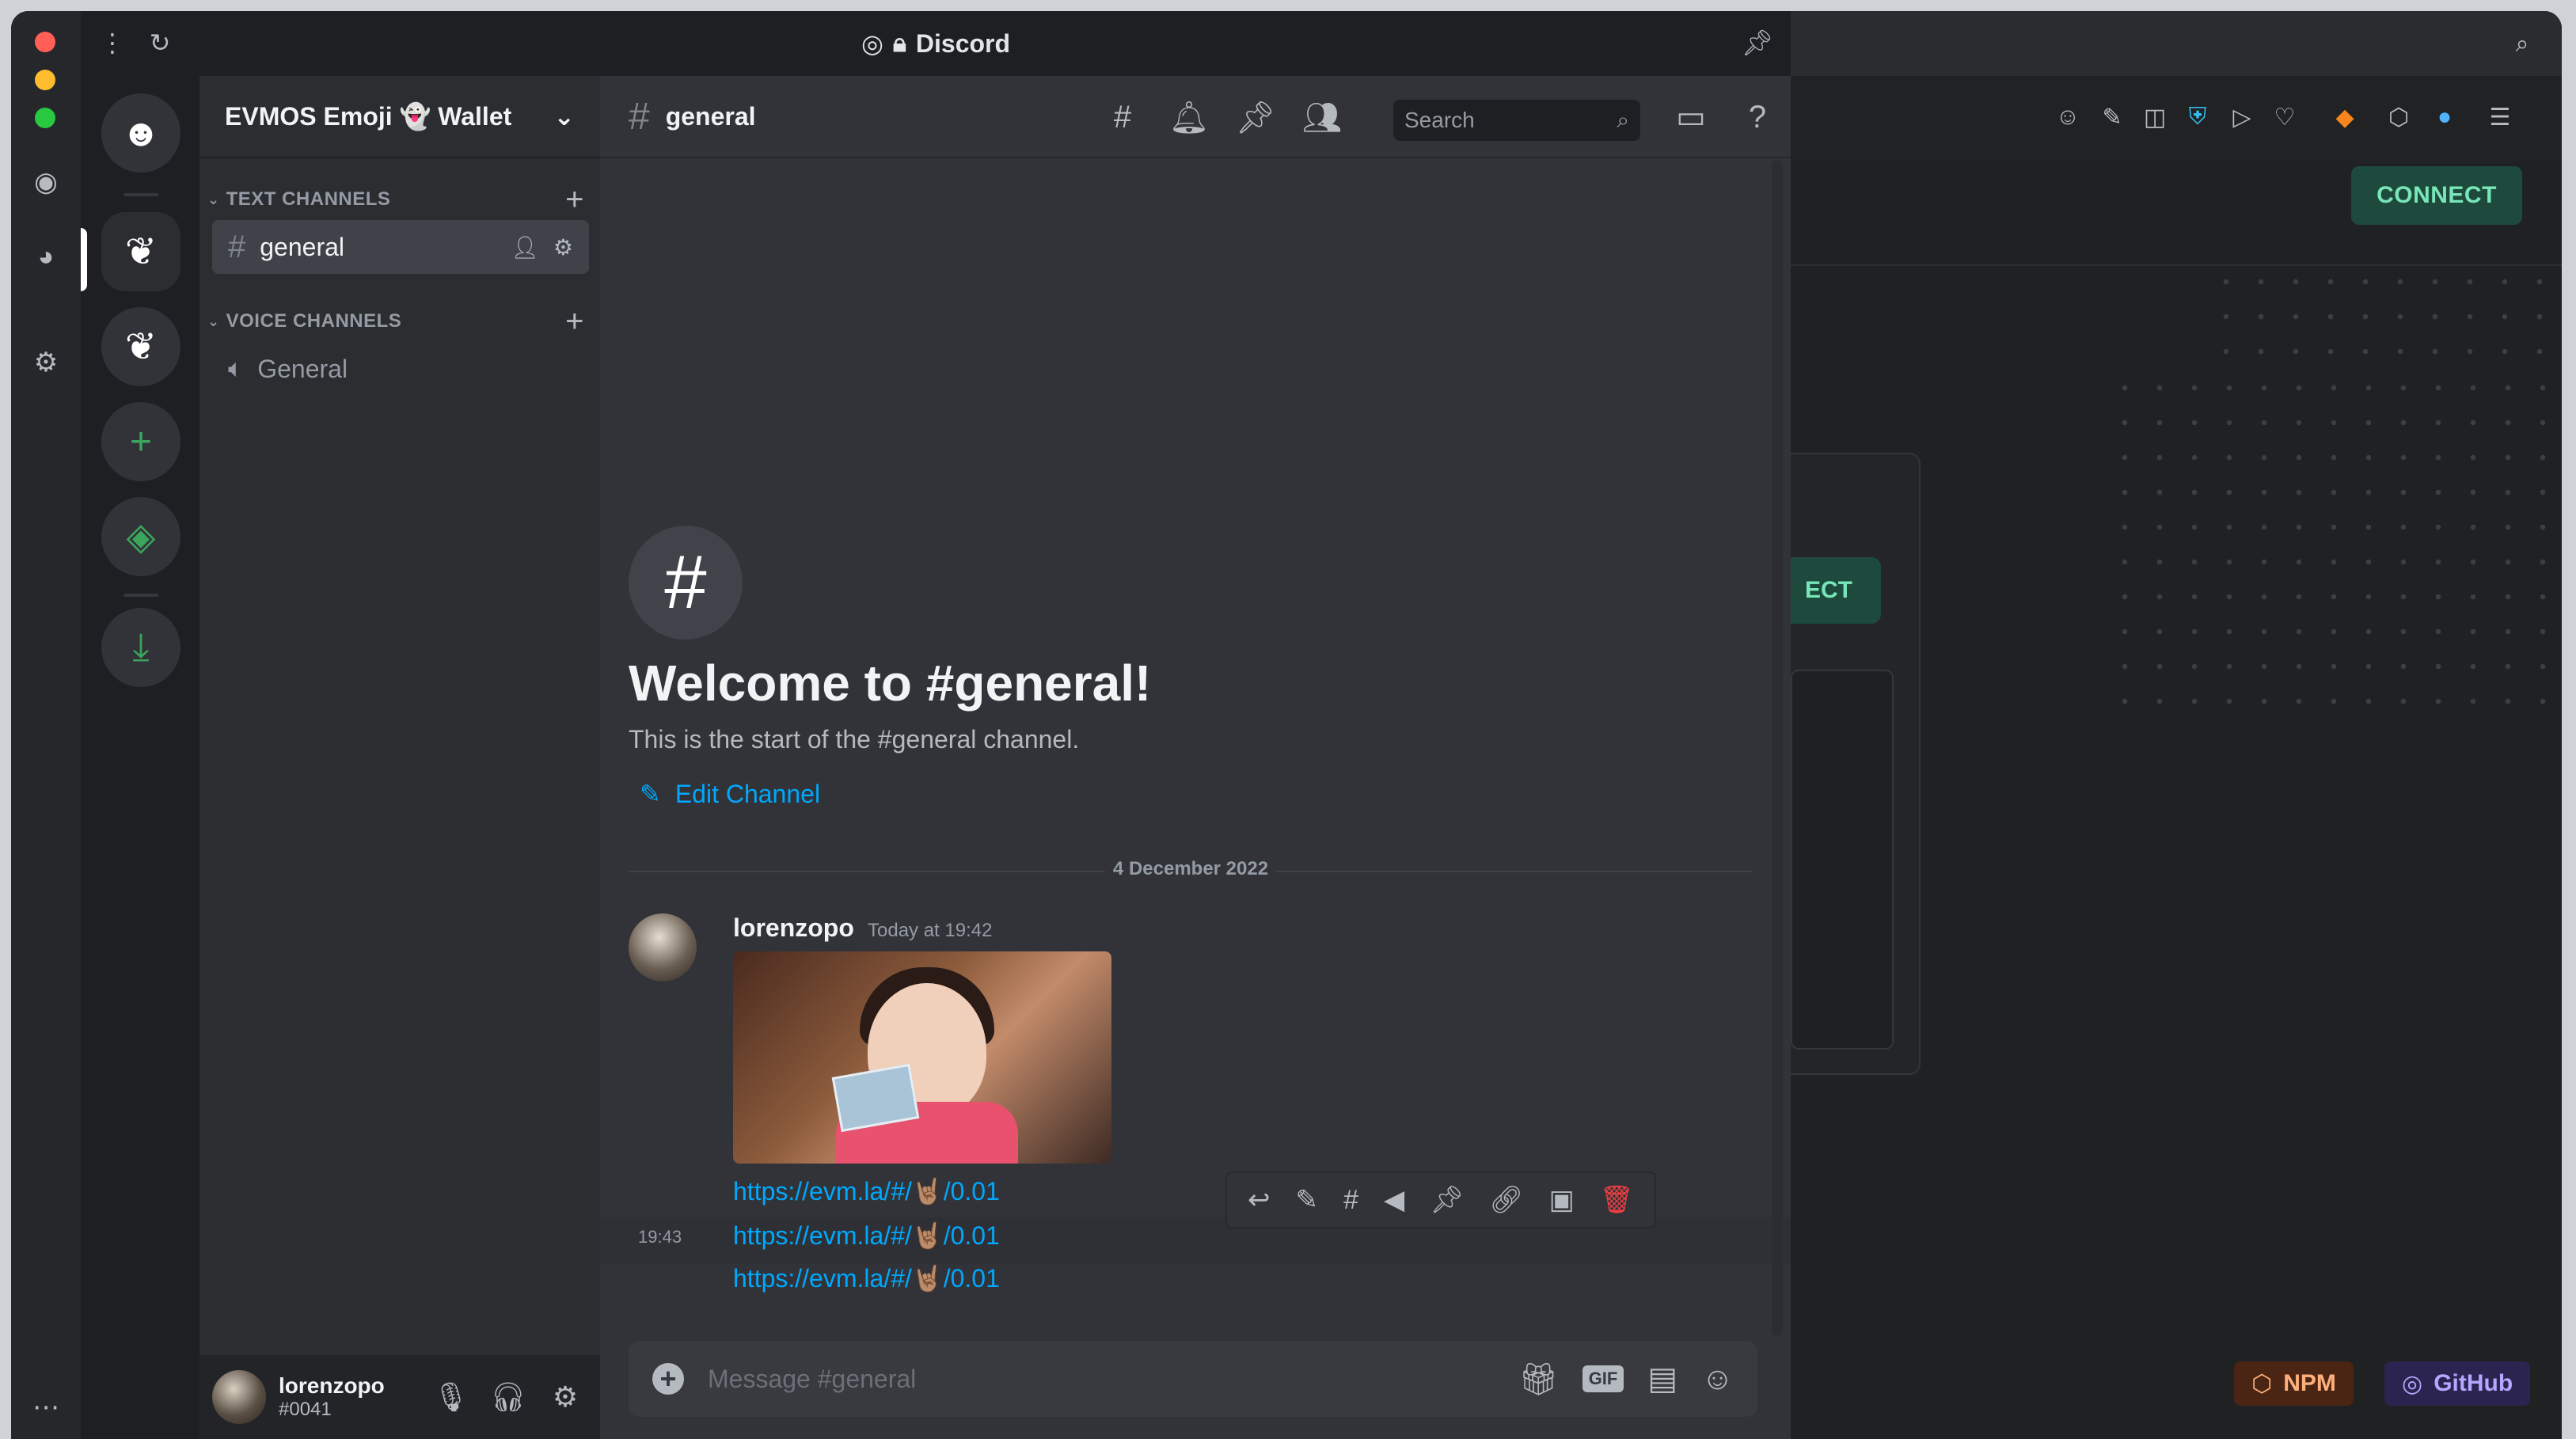  I want to click on server-icon: ❦, so click(141, 346).